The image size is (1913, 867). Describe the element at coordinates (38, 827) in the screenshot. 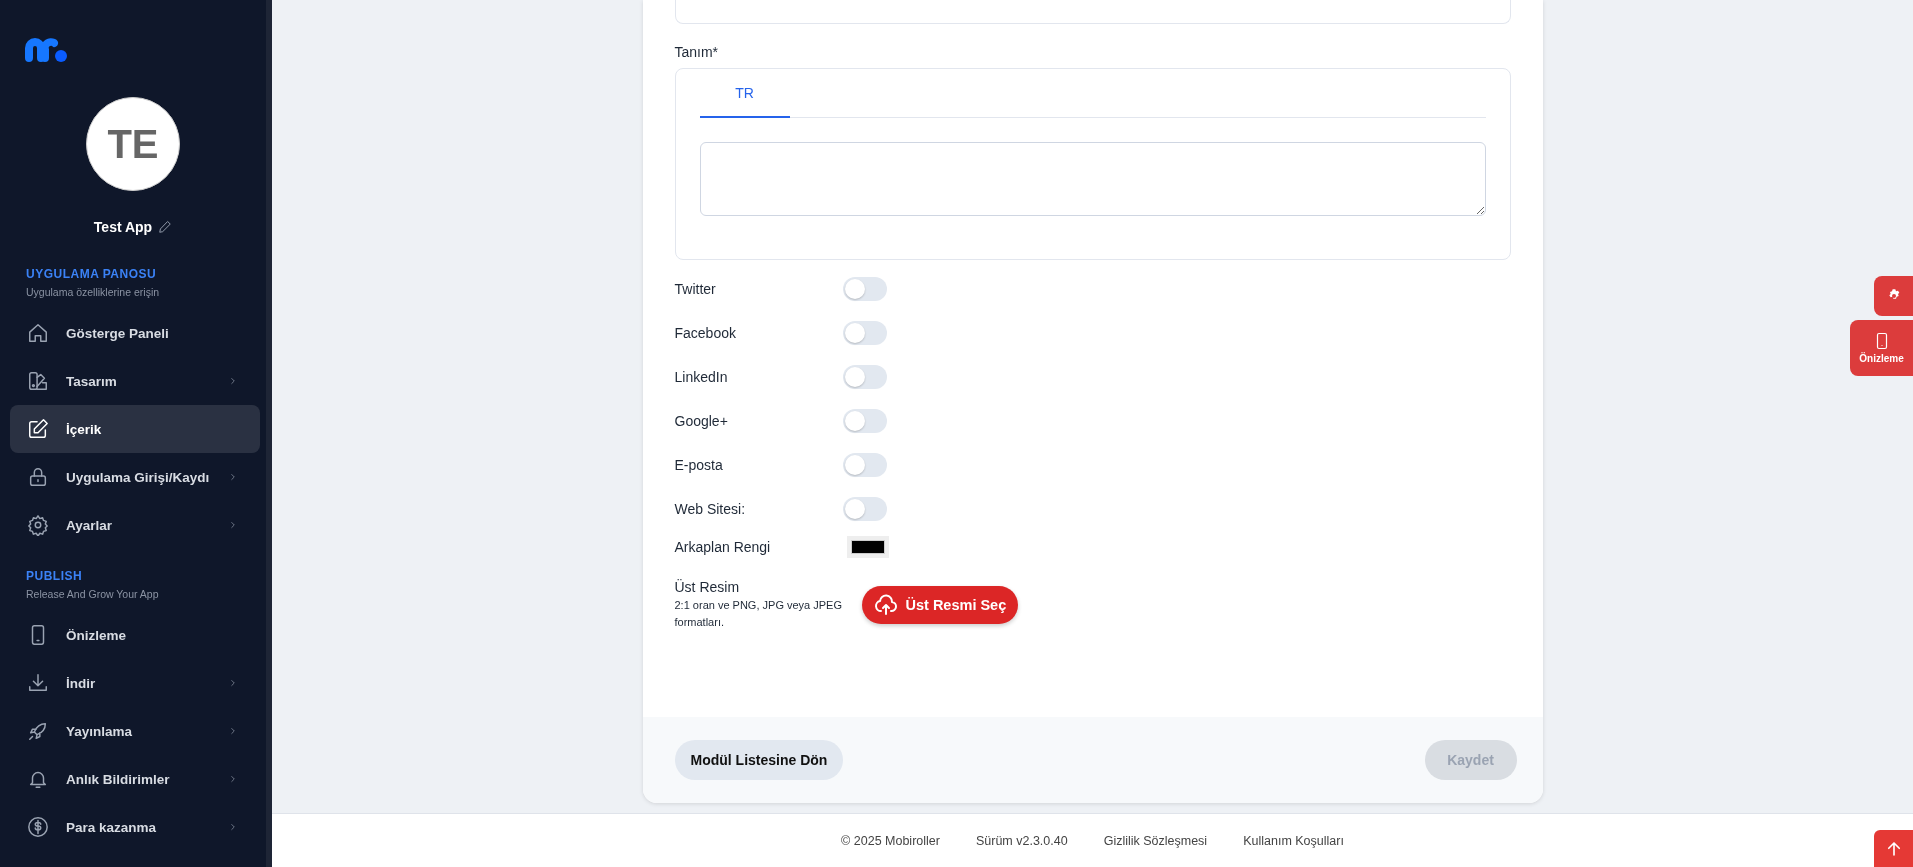

I see `dollar-icon` at that location.